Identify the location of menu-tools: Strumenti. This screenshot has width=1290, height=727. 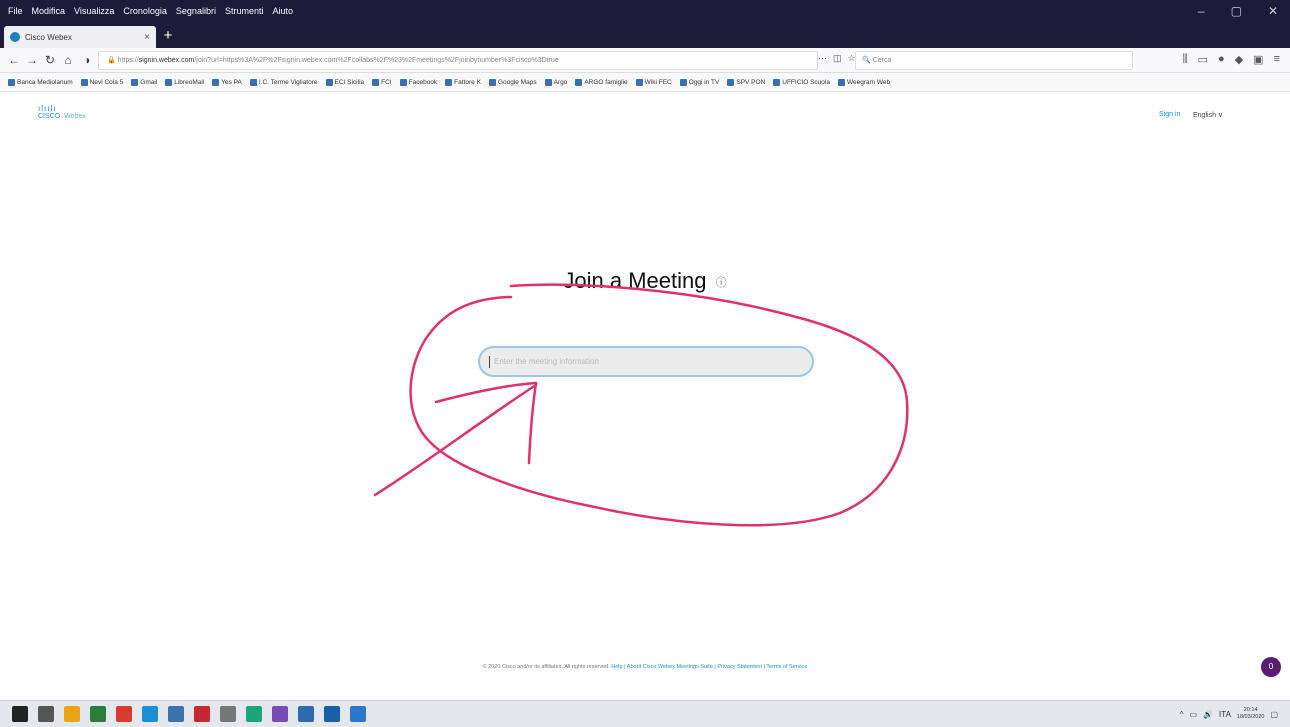
(244, 11).